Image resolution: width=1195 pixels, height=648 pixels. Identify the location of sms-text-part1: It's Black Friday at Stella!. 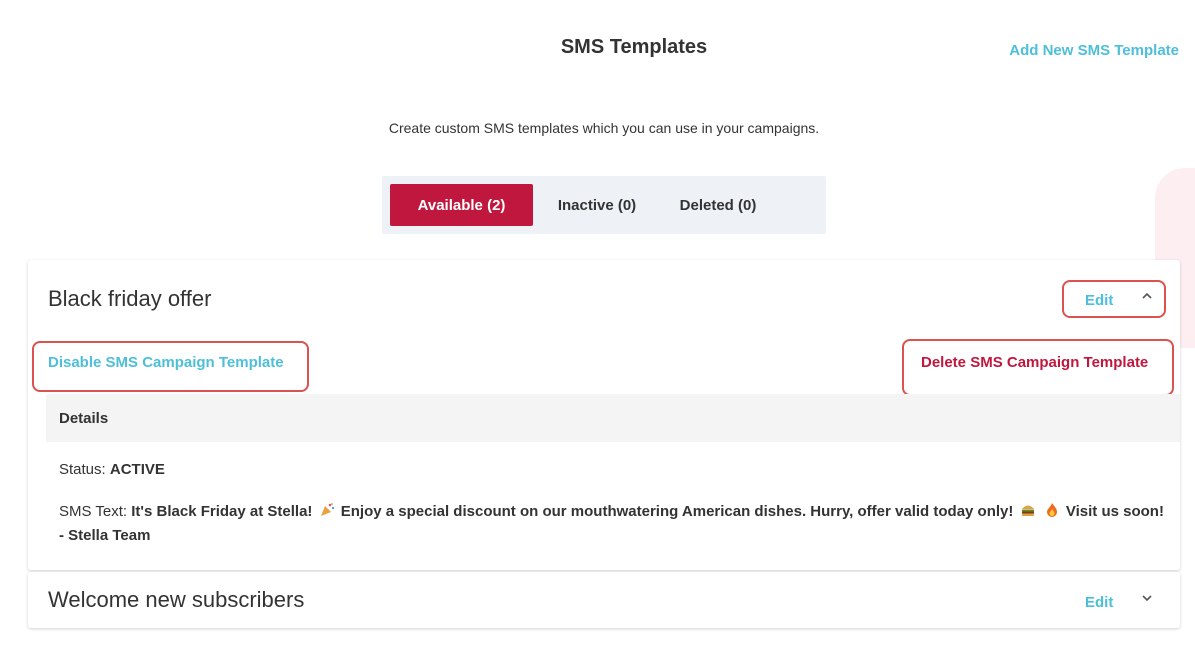
(222, 511).